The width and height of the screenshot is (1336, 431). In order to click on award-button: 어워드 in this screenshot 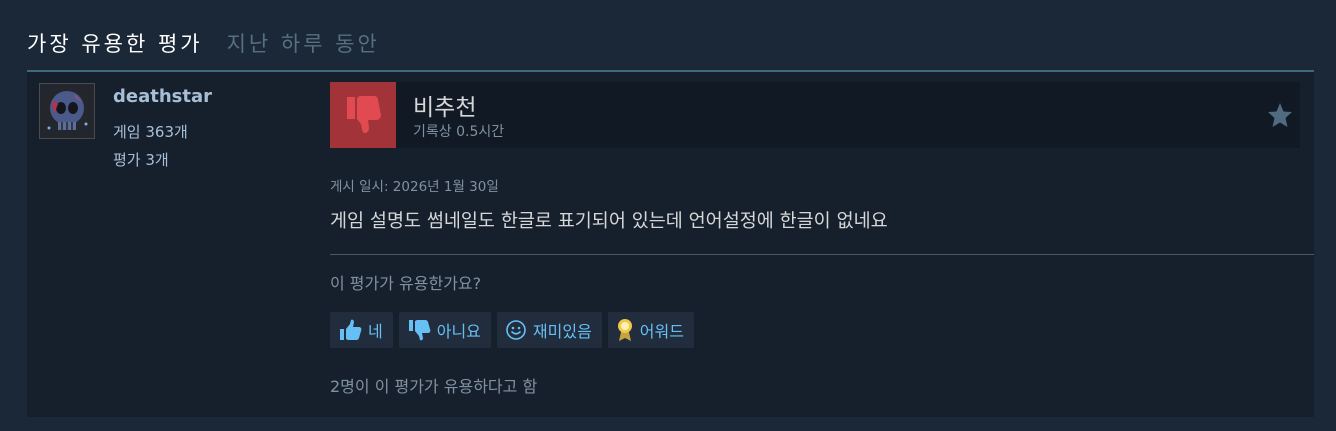, I will do `click(650, 330)`.